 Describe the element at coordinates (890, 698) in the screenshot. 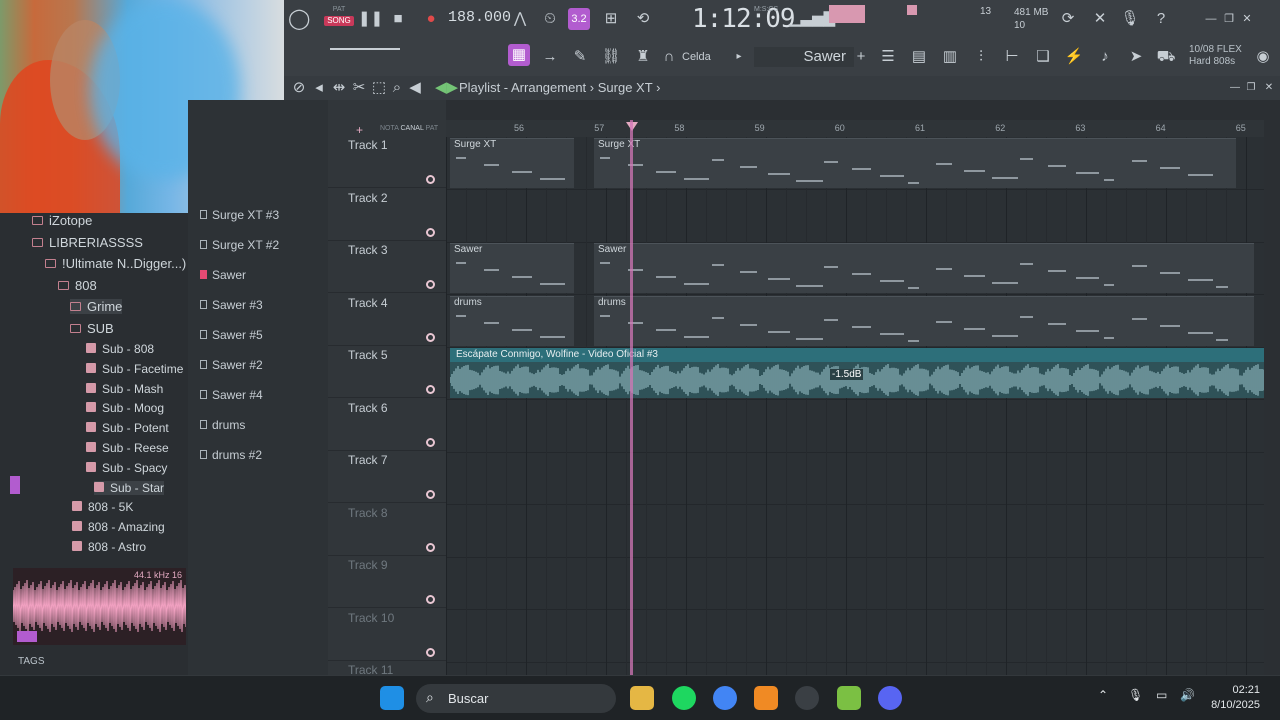

I see `discord-icon` at that location.